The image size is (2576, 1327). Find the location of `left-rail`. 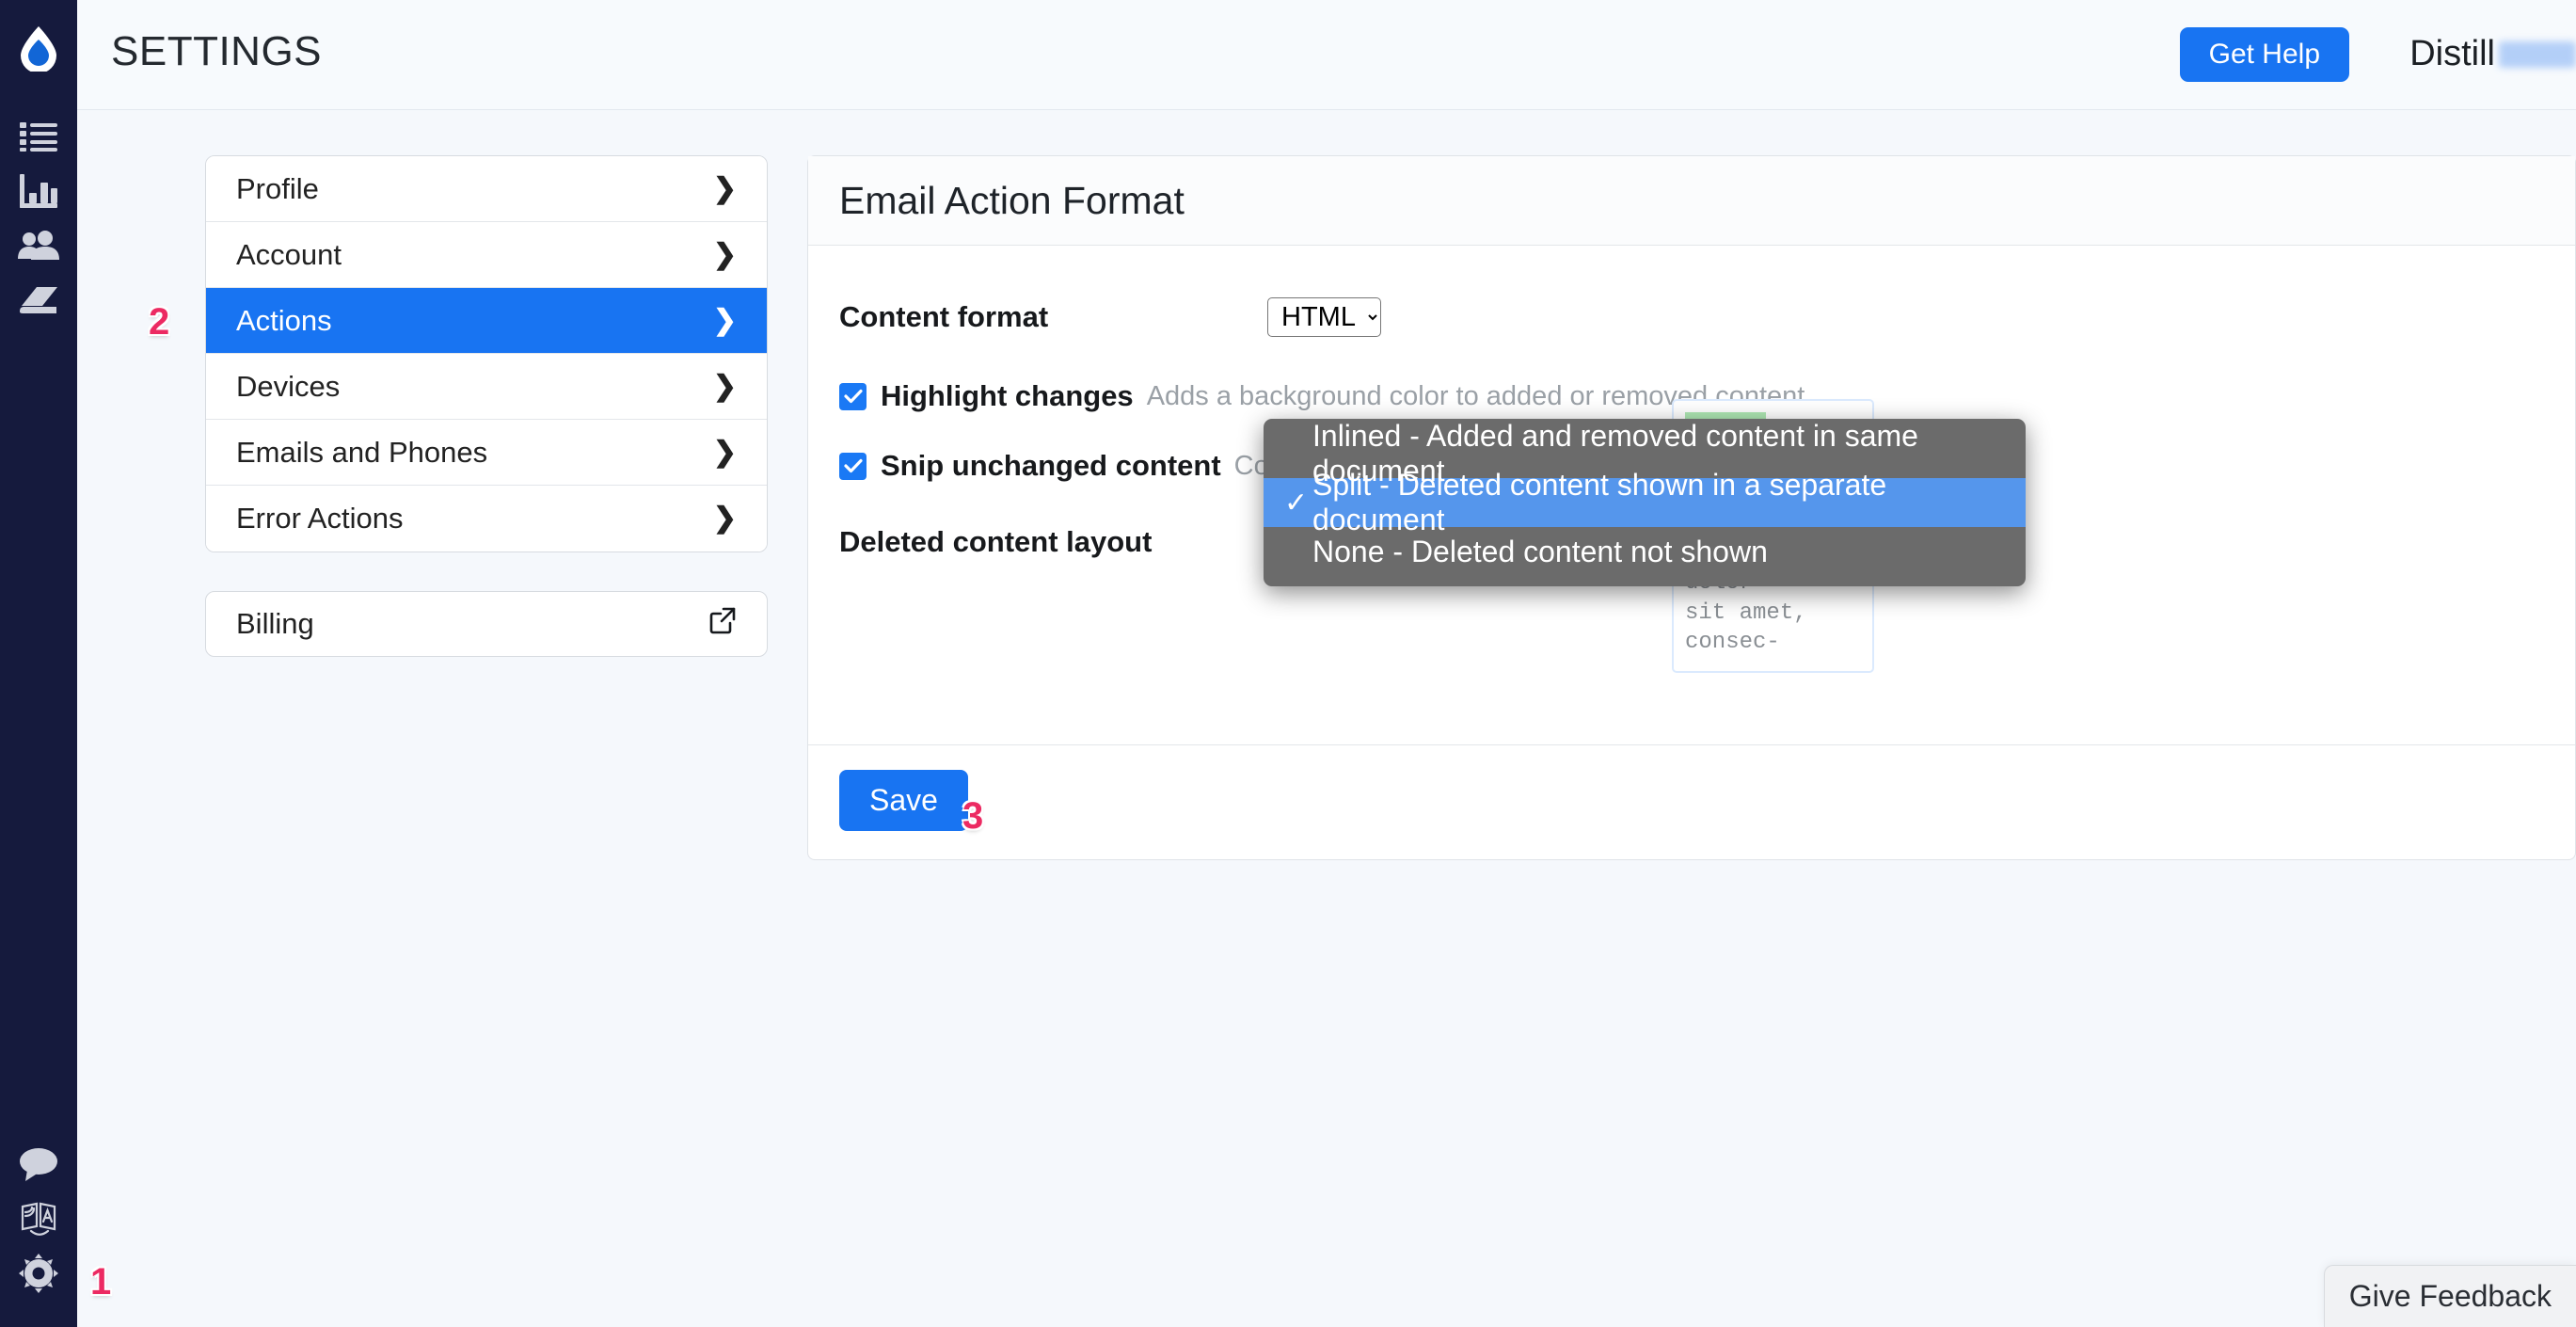

left-rail is located at coordinates (38, 664).